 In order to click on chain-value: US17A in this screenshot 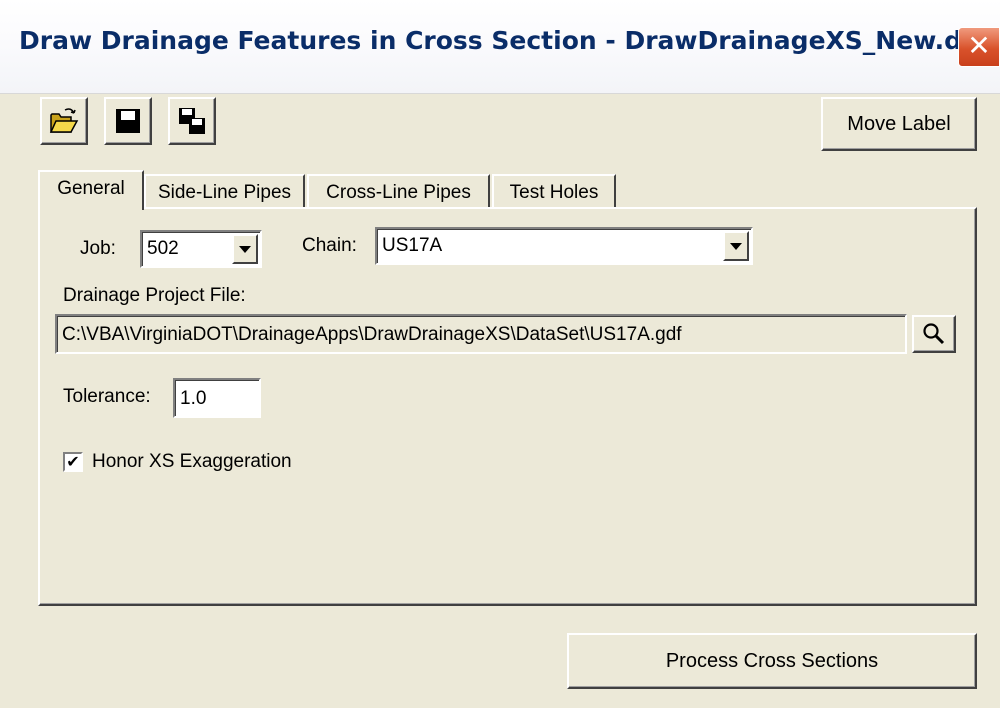, I will do `click(412, 245)`.